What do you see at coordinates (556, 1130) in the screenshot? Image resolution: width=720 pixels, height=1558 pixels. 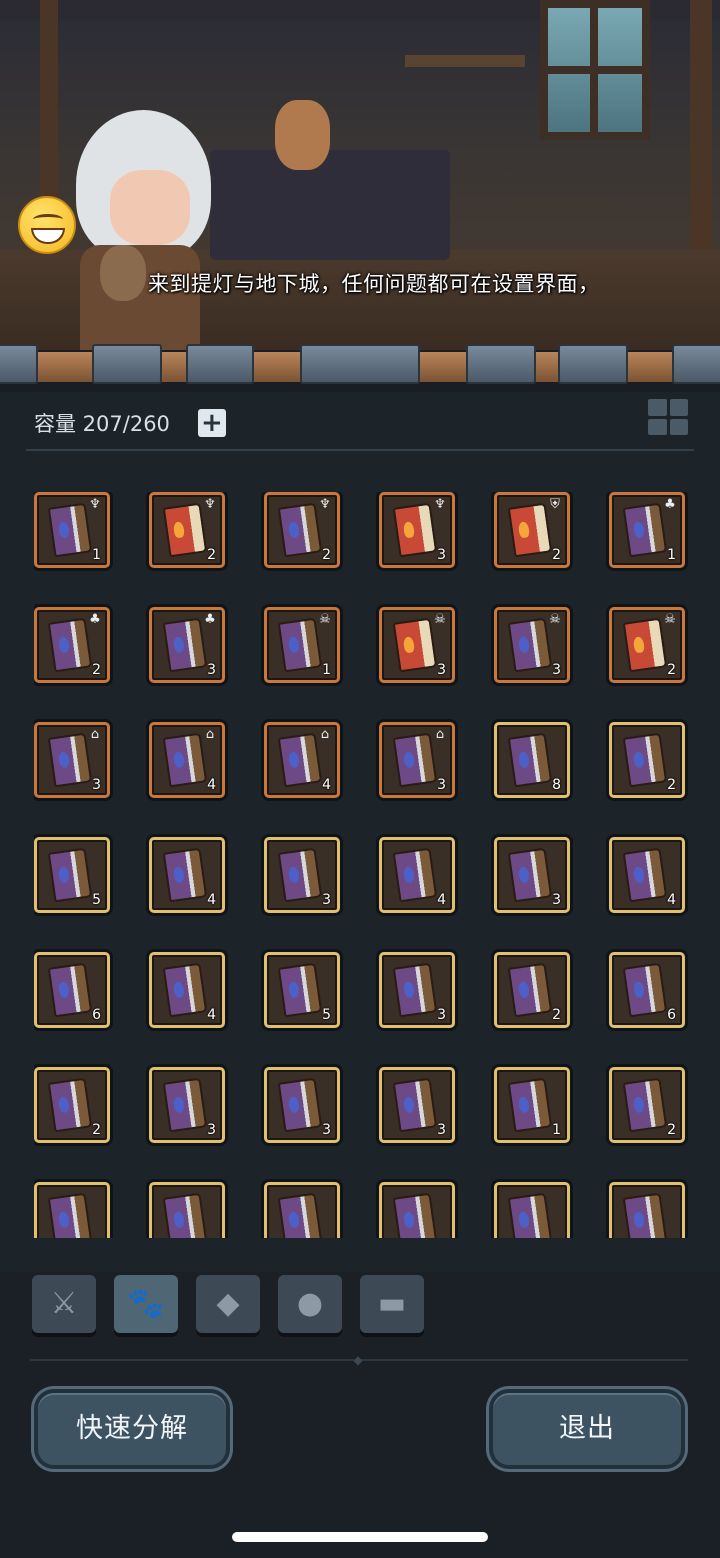 I see `item-quantity: 1` at bounding box center [556, 1130].